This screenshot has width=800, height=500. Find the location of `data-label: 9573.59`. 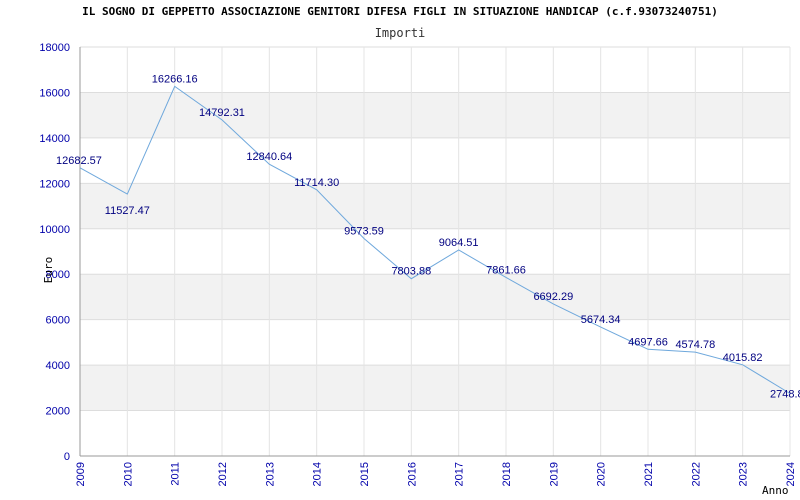

data-label: 9573.59 is located at coordinates (364, 231).